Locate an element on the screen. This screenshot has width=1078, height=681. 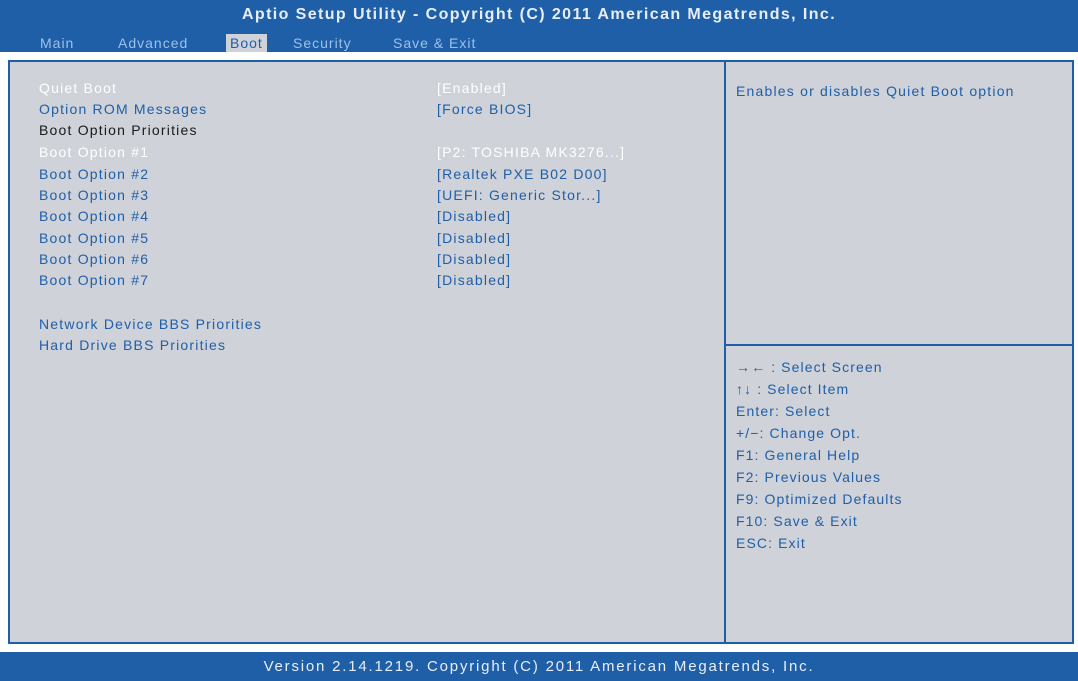
tab-advanced: Advanced is located at coordinates (153, 43).